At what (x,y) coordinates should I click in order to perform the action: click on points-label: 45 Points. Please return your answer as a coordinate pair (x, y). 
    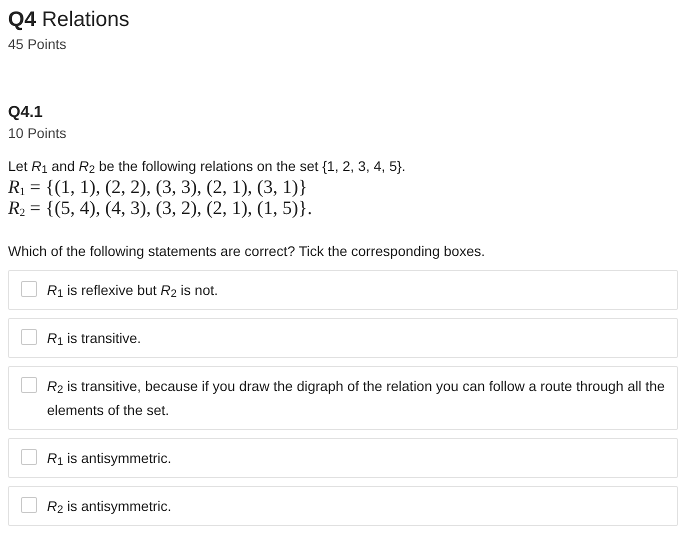
    Looking at the image, I should click on (38, 44).